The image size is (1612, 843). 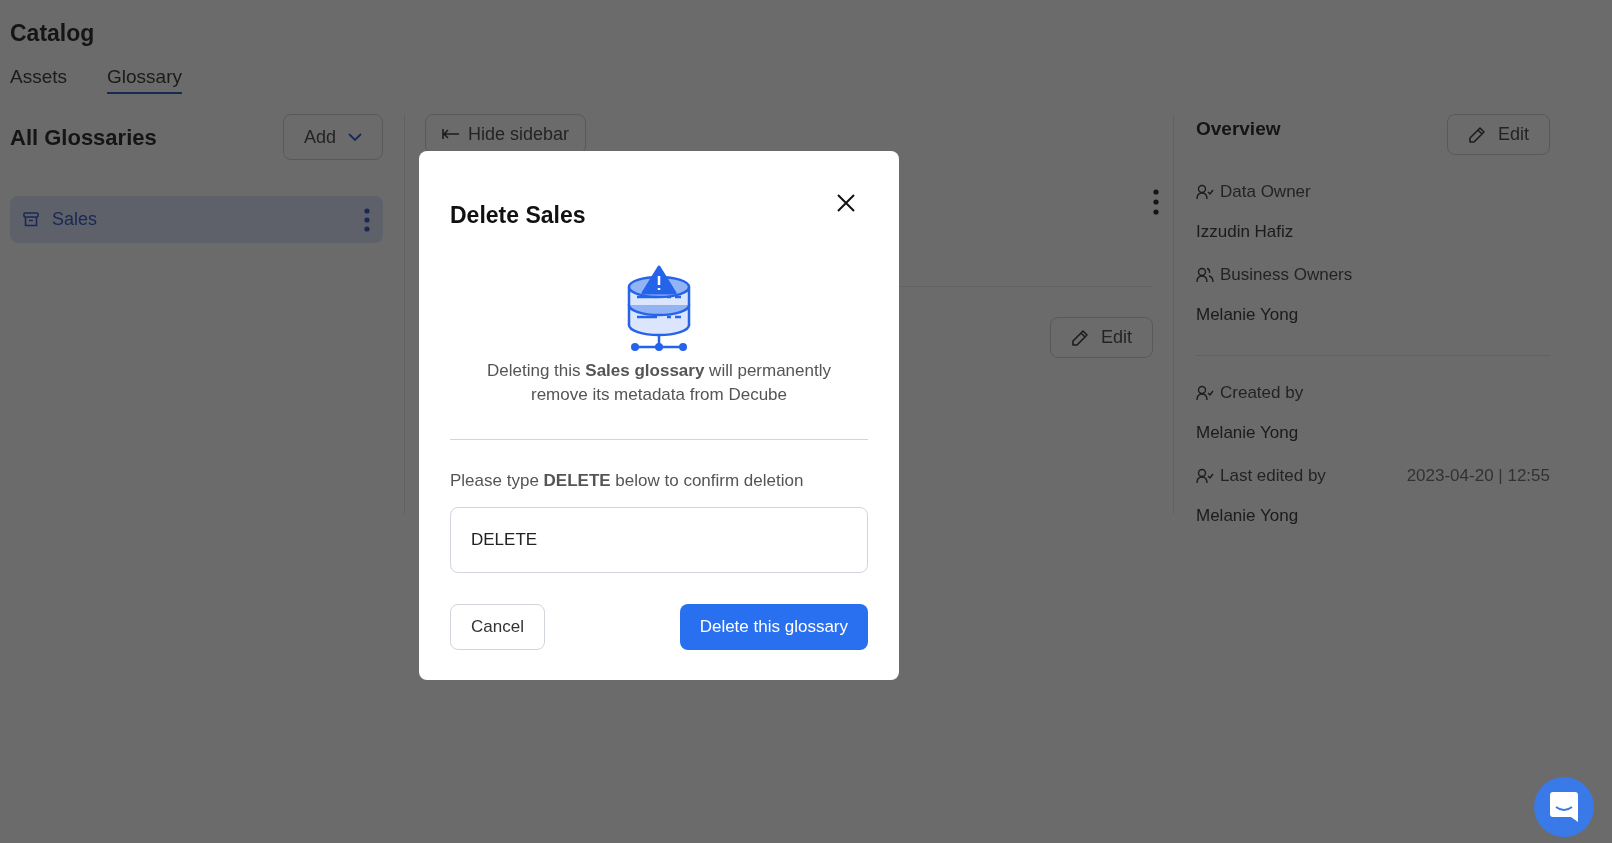 What do you see at coordinates (846, 203) in the screenshot?
I see `close-icon` at bounding box center [846, 203].